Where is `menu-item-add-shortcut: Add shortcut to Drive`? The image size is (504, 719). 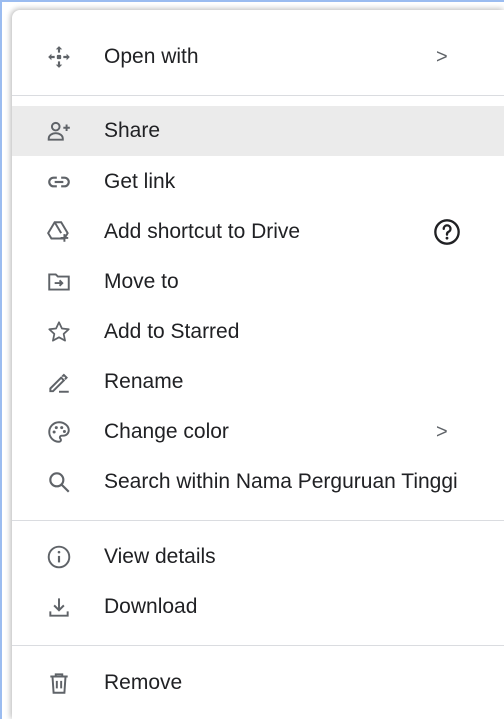
menu-item-add-shortcut: Add shortcut to Drive is located at coordinates (258, 232).